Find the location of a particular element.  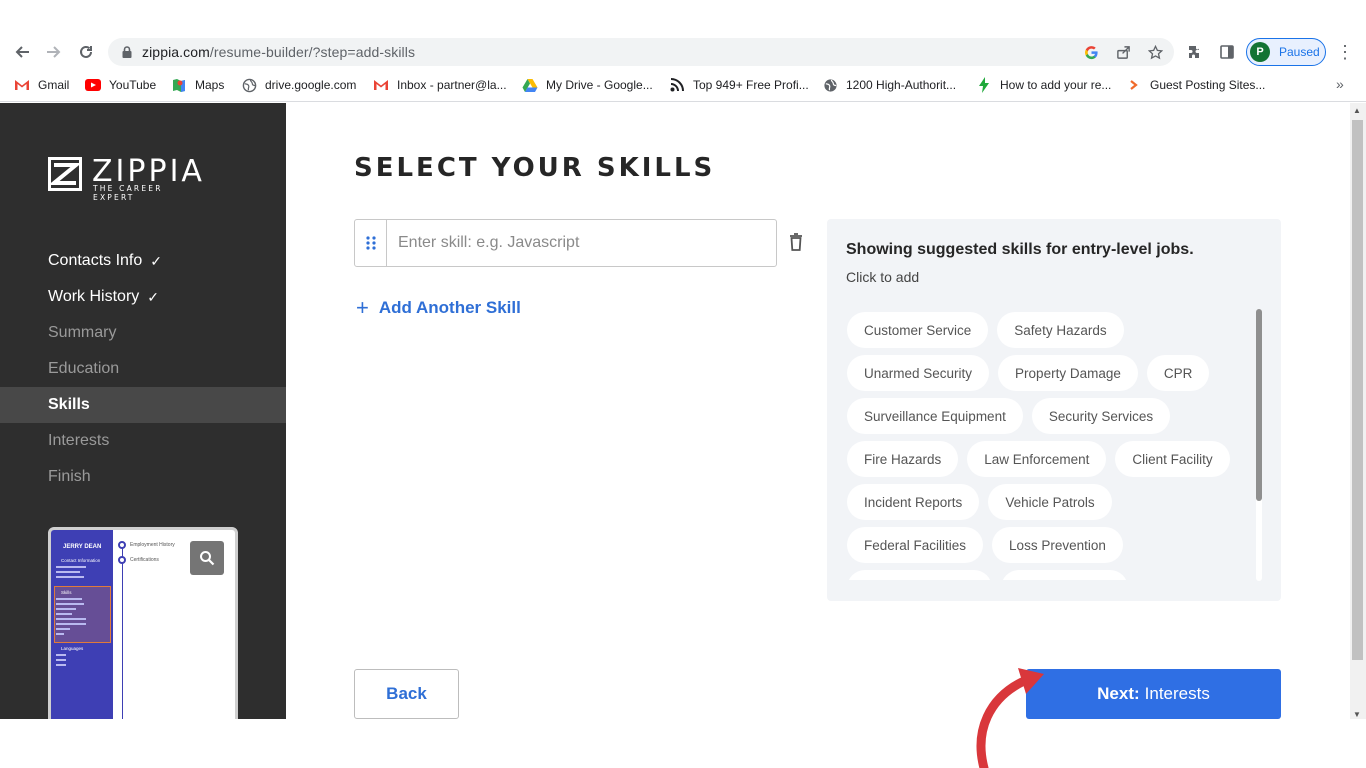

share-icon is located at coordinates (1123, 52).